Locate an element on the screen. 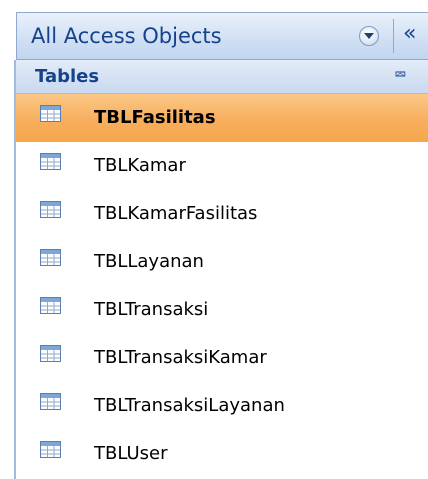 The width and height of the screenshot is (428, 479). table-name: TBLTransaksiKamar is located at coordinates (180, 357).